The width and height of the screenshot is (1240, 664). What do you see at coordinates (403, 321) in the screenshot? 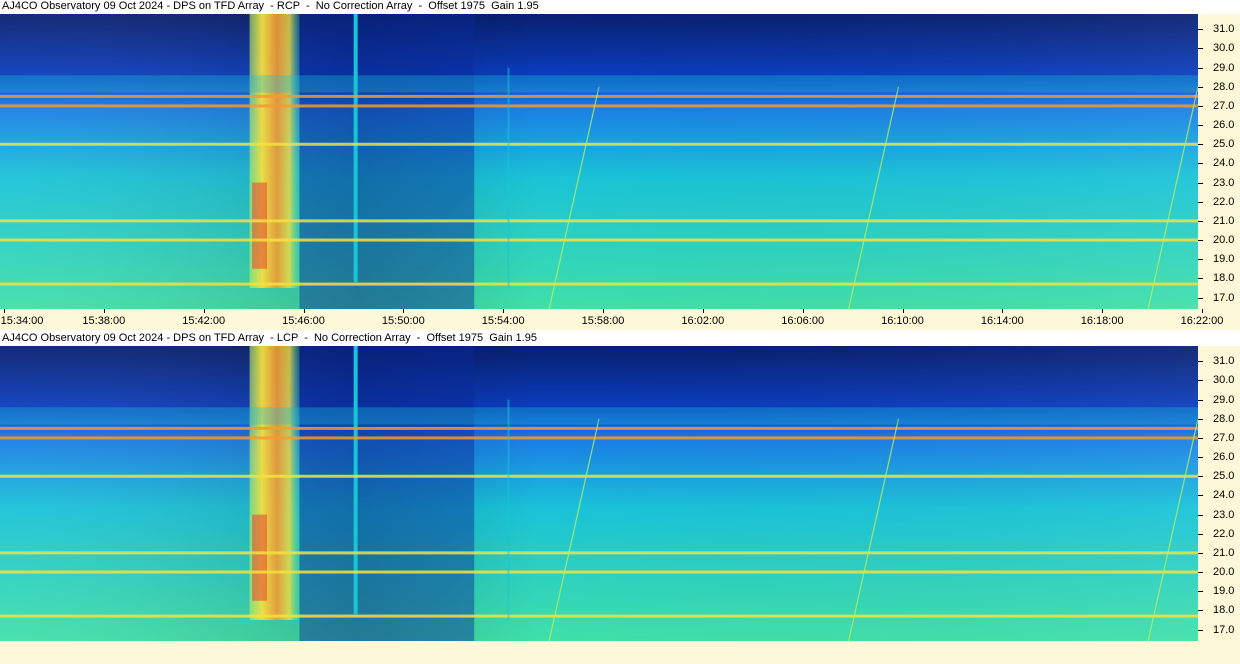
I see `x-tick-label: 15:50:00` at bounding box center [403, 321].